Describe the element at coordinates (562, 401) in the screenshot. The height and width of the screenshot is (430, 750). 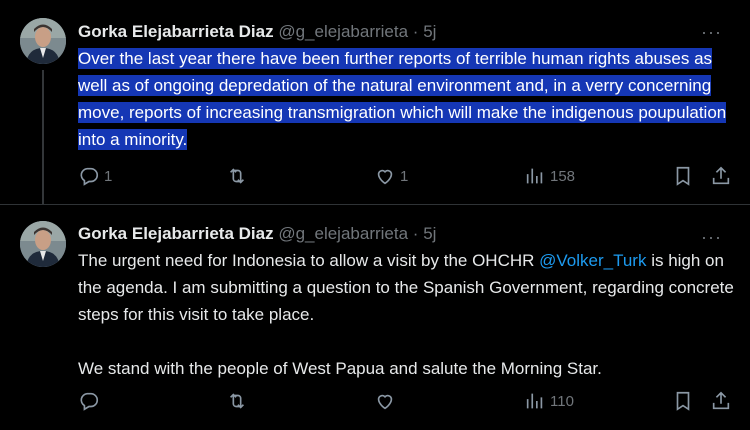
I see `views-count: 110` at that location.